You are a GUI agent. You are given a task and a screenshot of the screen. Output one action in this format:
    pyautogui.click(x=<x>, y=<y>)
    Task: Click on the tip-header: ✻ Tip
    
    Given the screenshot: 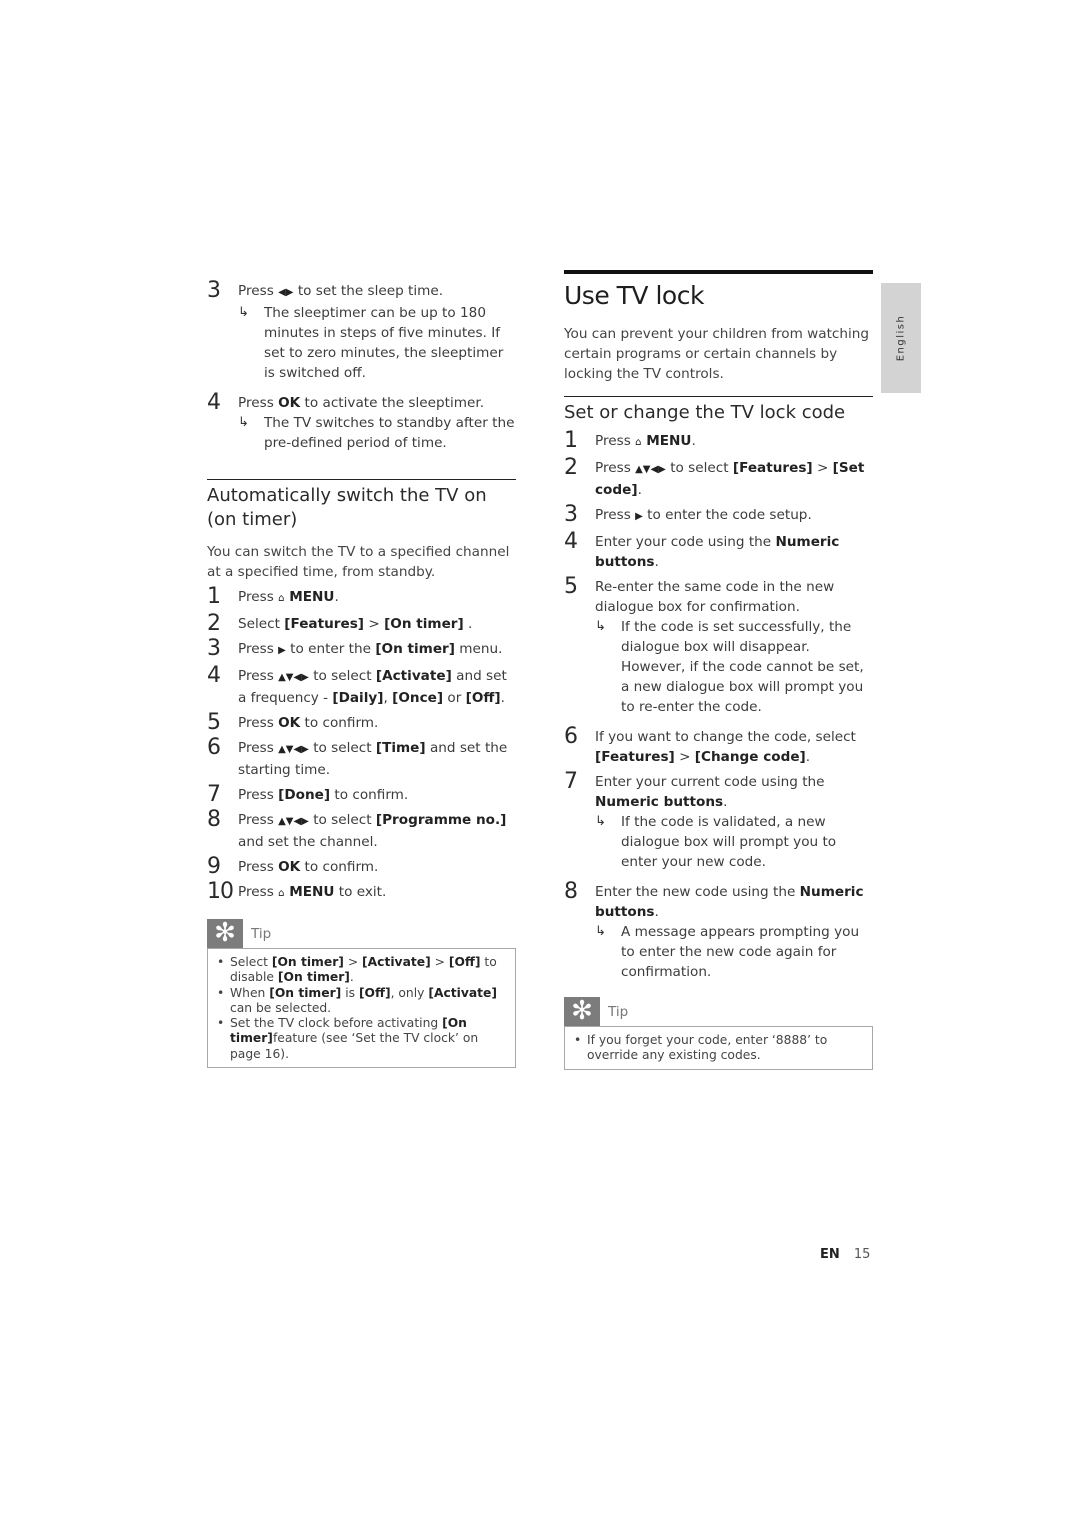 What is the action you would take?
    pyautogui.click(x=718, y=1011)
    